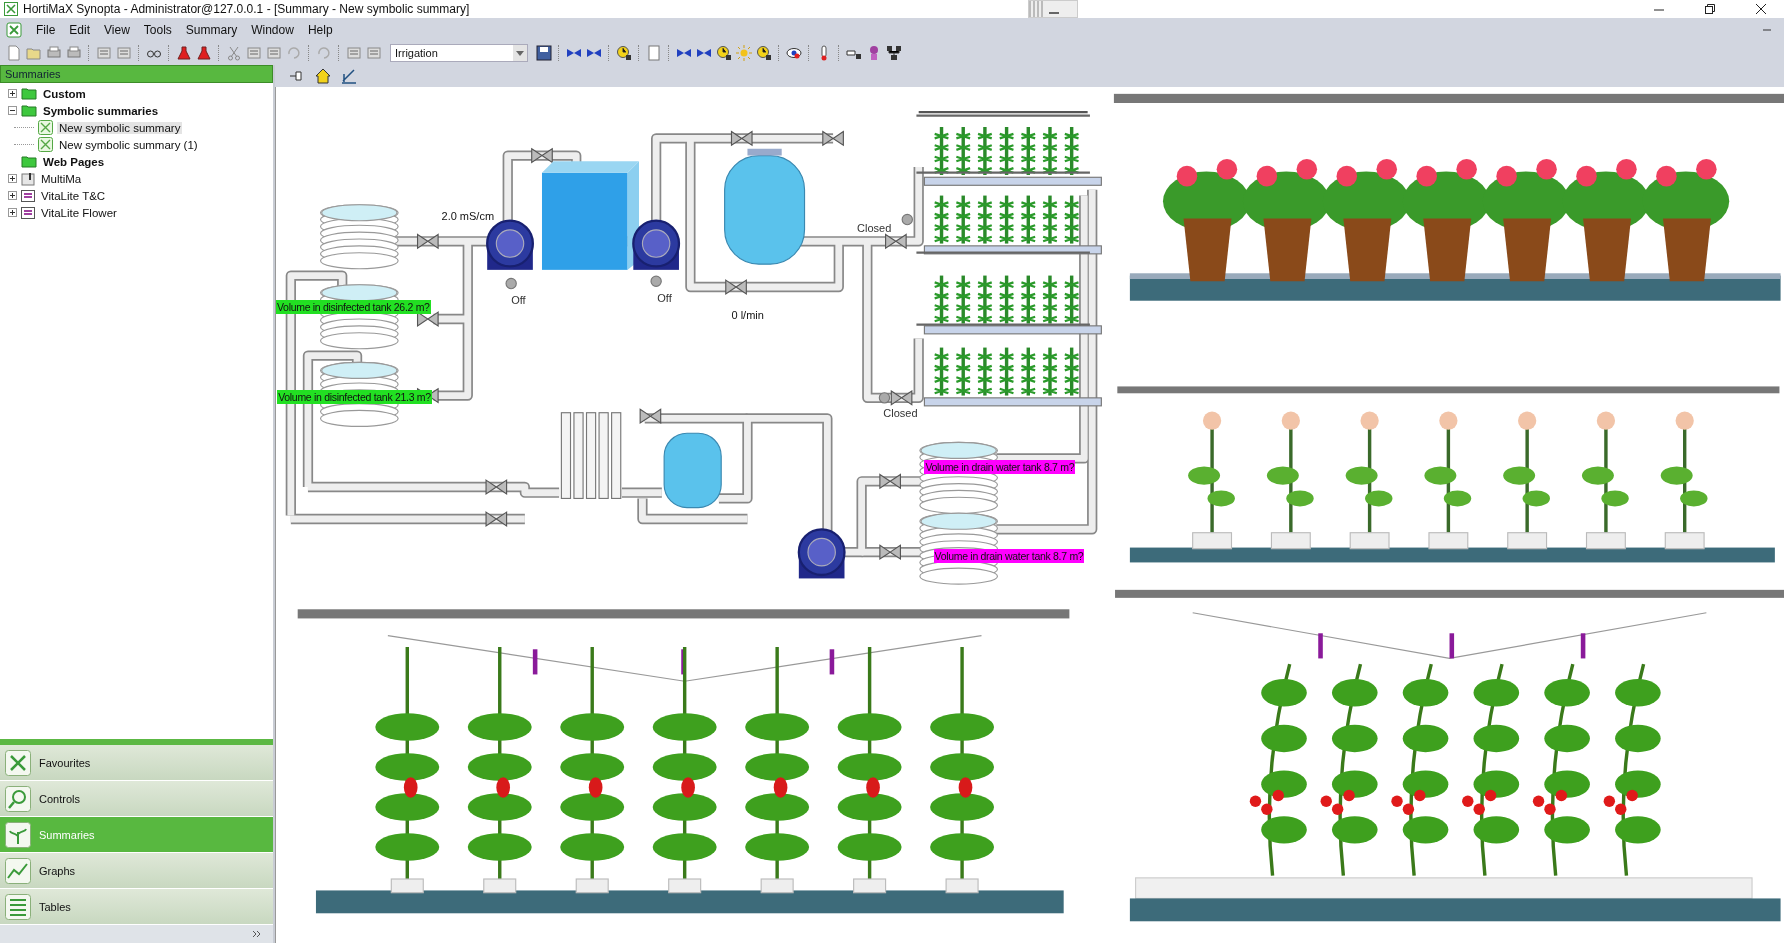  Describe the element at coordinates (120, 127) in the screenshot. I see `tree-item: New symbolic summary` at that location.